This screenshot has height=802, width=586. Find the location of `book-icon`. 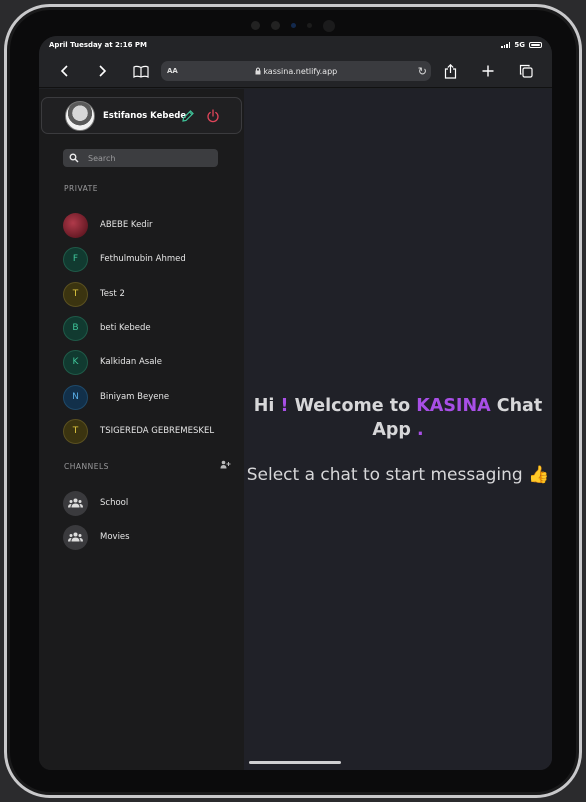

book-icon is located at coordinates (141, 71).